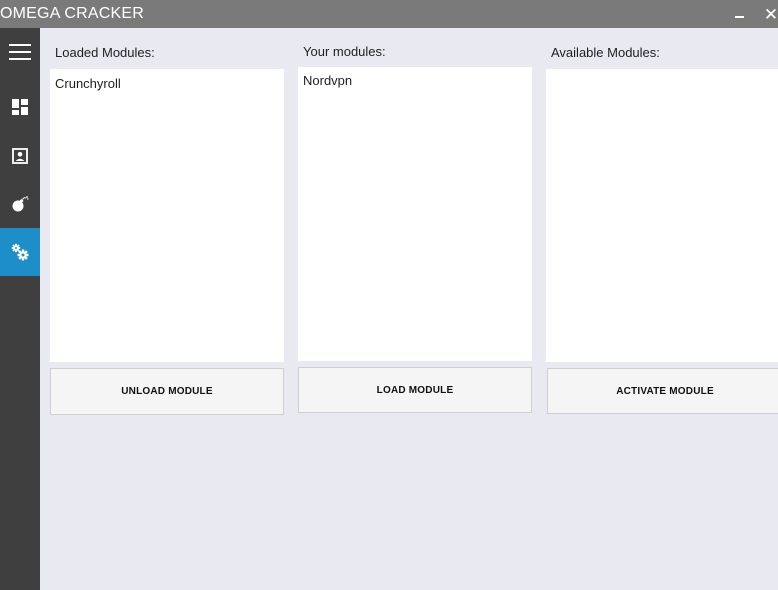 The width and height of the screenshot is (778, 590). I want to click on close-button: ✕, so click(769, 14).